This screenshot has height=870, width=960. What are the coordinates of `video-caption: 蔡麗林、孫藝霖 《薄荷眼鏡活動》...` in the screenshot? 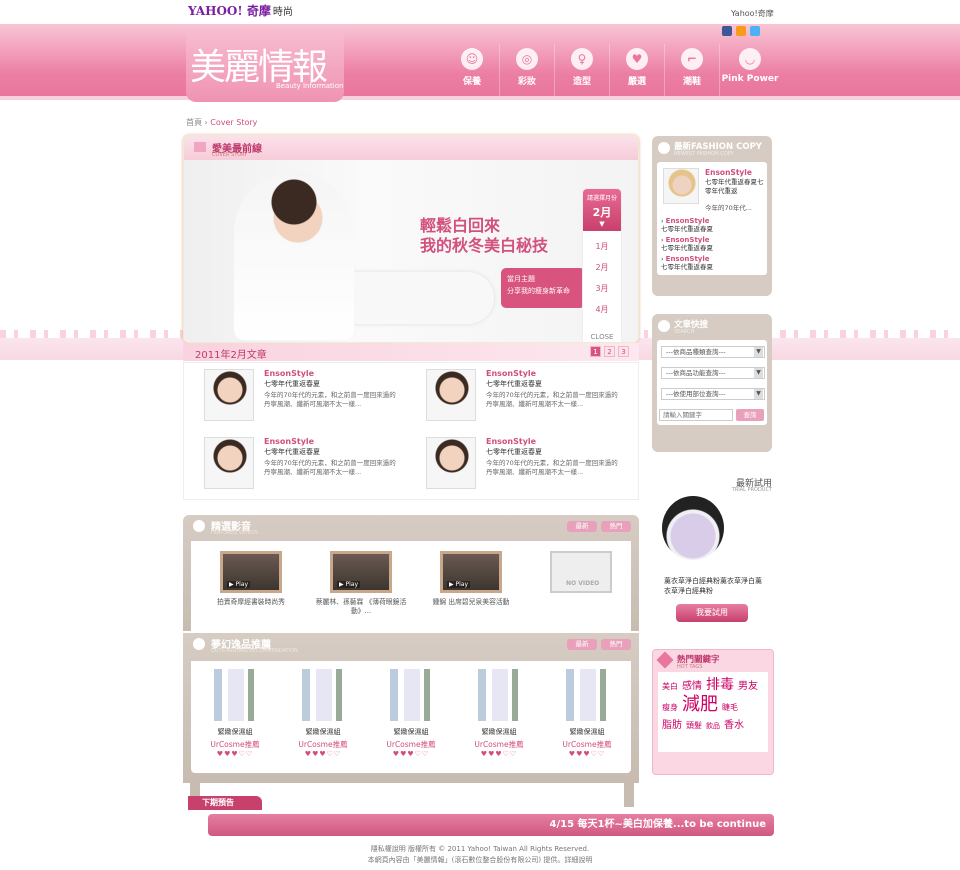 It's located at (361, 607).